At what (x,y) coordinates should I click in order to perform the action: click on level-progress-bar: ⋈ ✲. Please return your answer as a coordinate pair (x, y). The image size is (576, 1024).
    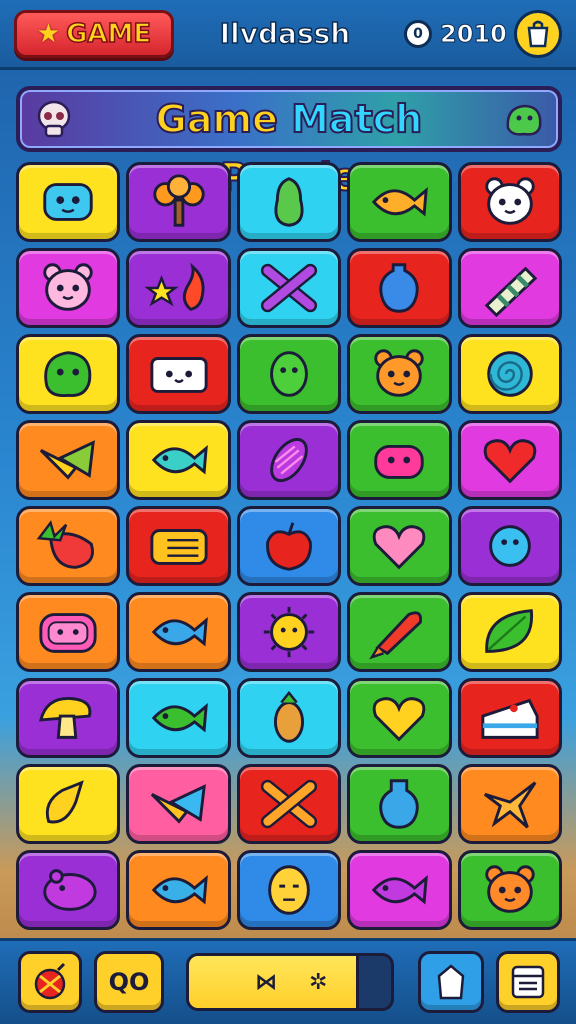
    Looking at the image, I should click on (290, 982).